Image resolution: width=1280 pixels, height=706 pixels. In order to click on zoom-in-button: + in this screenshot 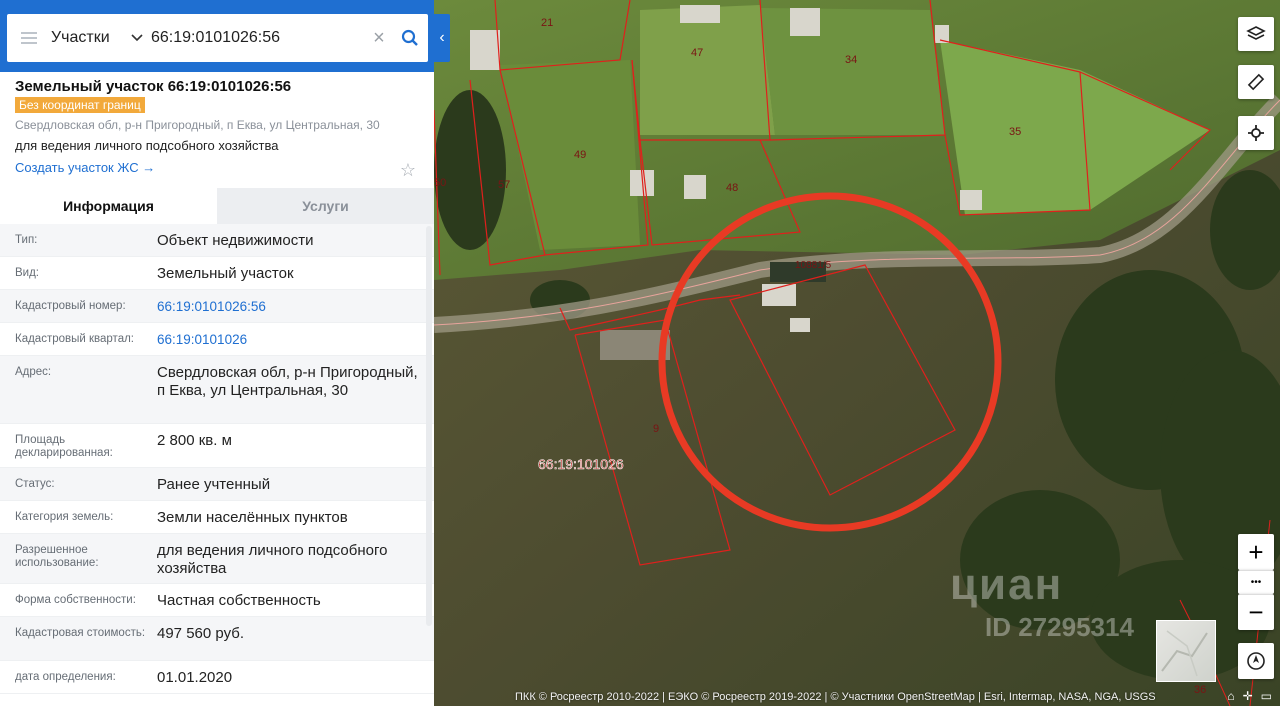, I will do `click(1256, 552)`.